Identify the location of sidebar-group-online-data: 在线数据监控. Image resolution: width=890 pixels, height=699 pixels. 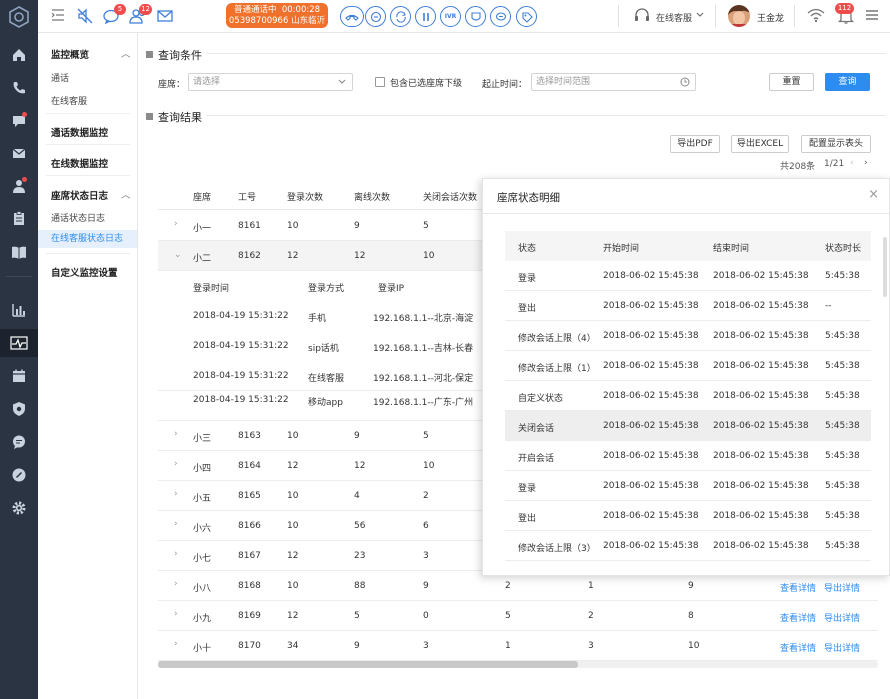
(79, 163).